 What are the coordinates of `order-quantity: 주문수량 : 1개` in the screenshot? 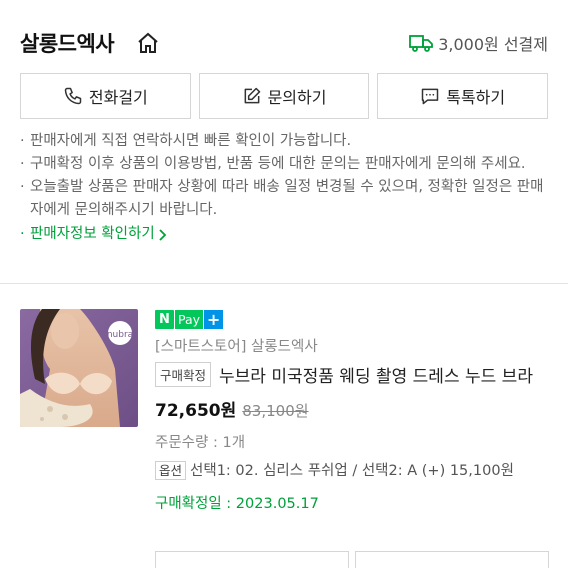 It's located at (200, 443).